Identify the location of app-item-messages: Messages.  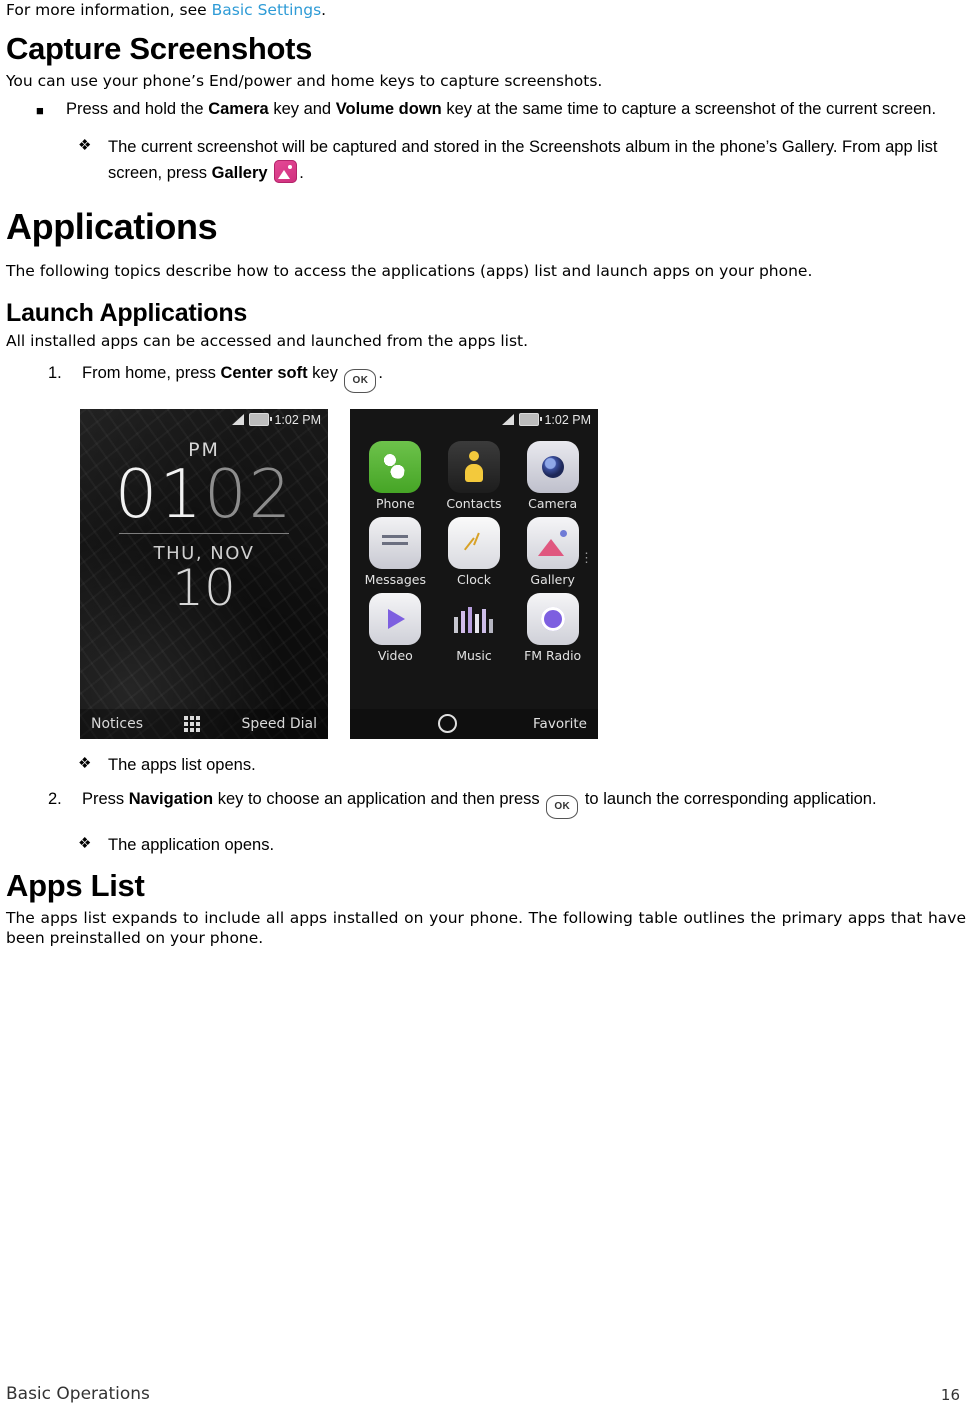
(395, 551).